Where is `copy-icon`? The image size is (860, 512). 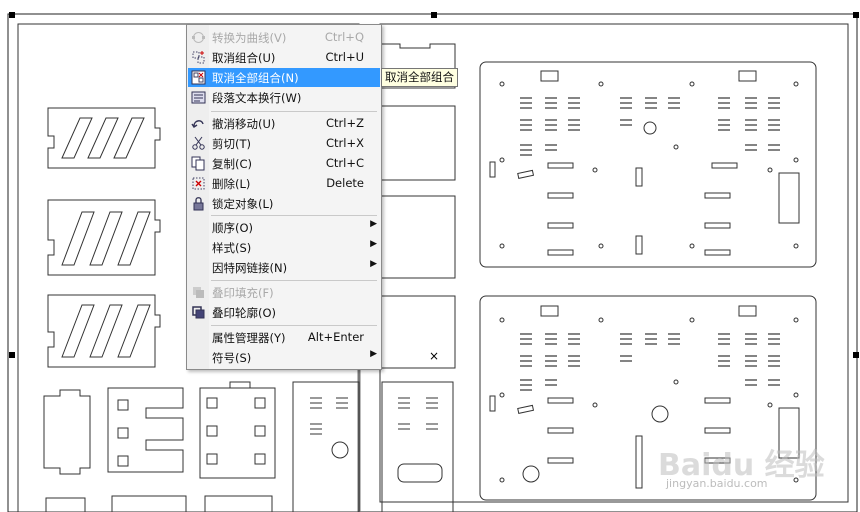
copy-icon is located at coordinates (198, 163).